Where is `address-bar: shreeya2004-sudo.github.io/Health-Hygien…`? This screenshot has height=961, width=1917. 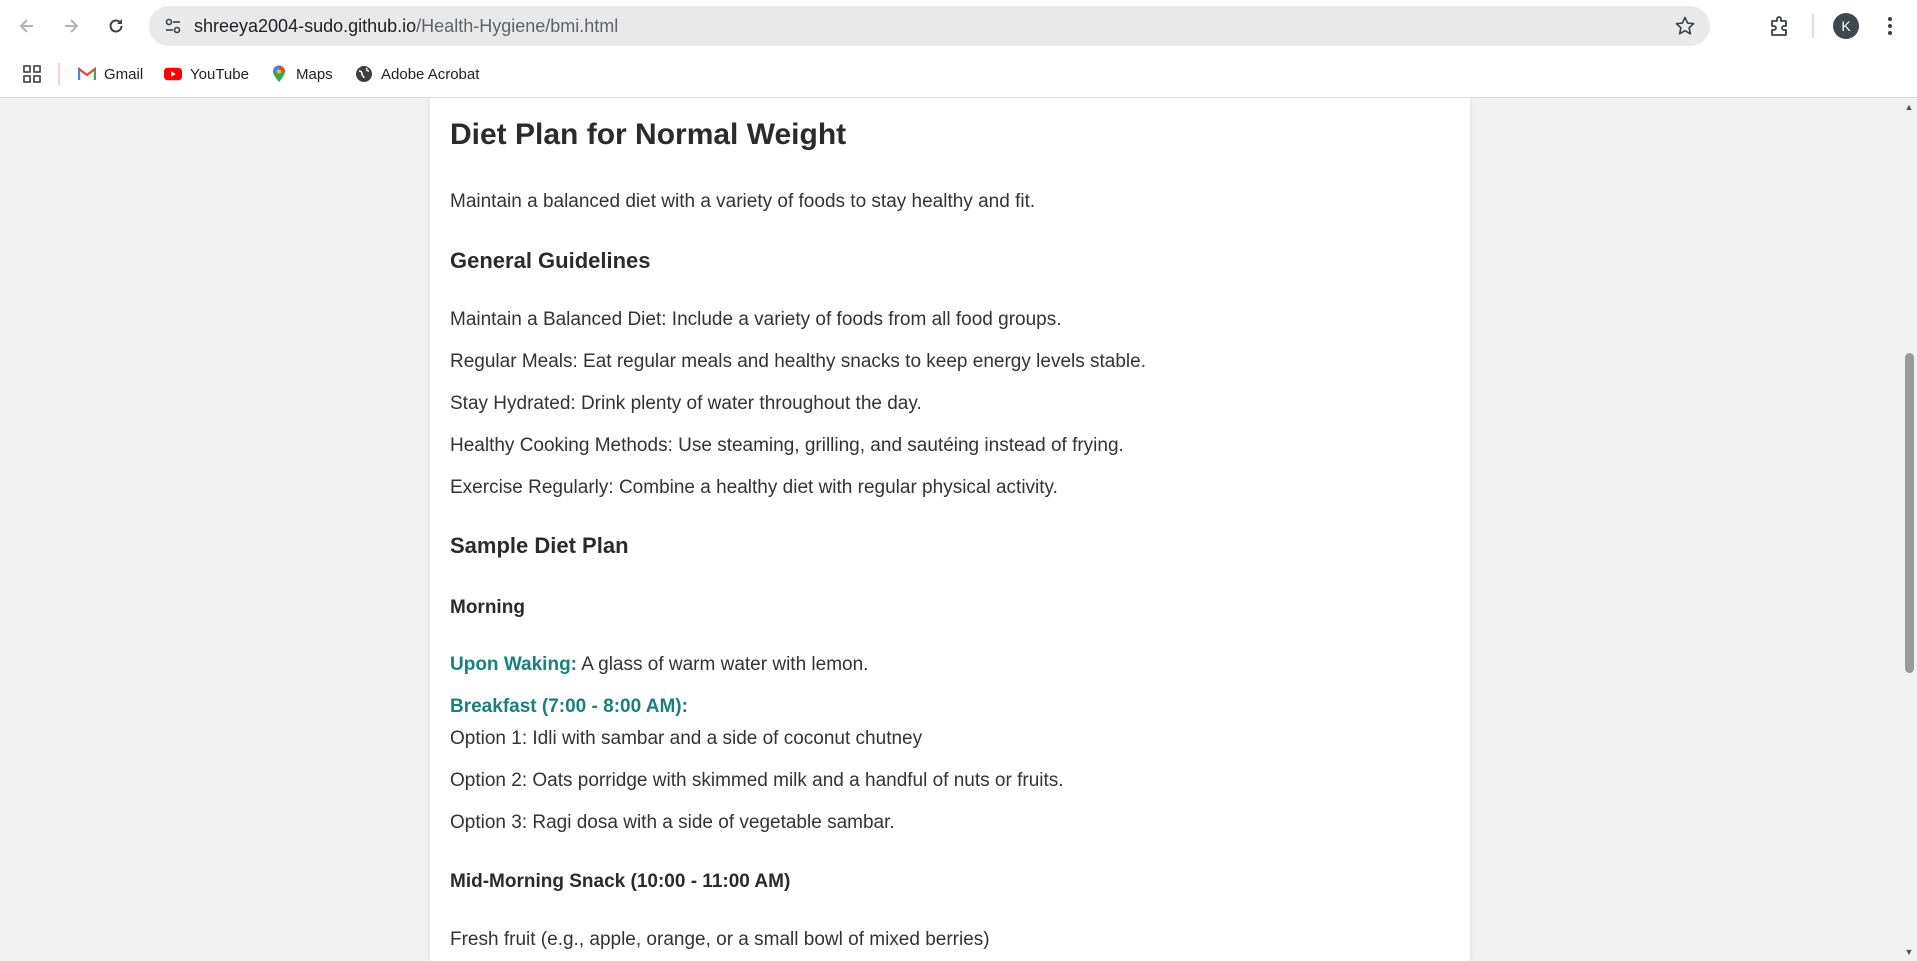
address-bar: shreeya2004-sudo.github.io/Health-Hygien… is located at coordinates (929, 26).